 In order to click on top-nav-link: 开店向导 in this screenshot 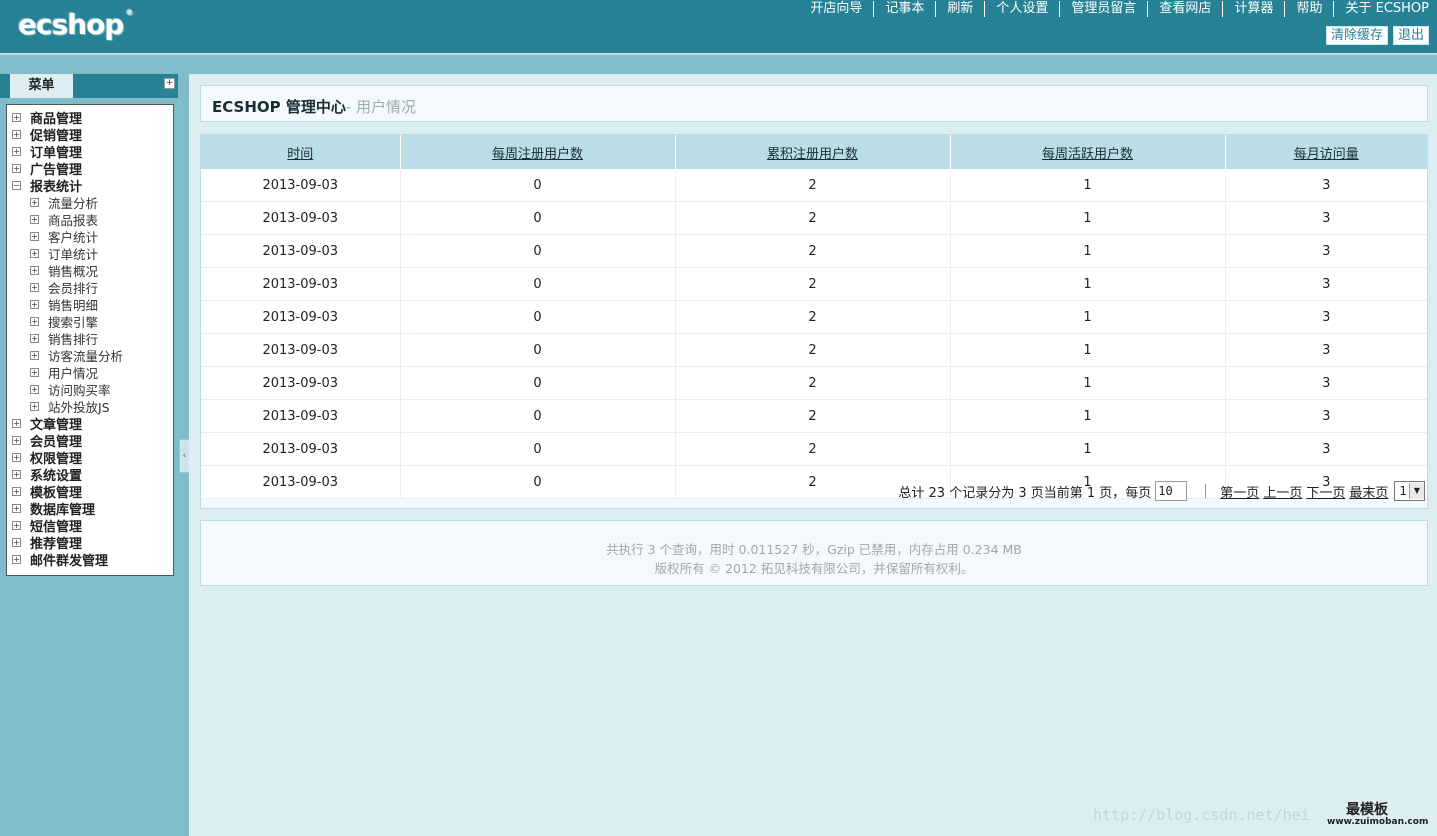, I will do `click(836, 9)`.